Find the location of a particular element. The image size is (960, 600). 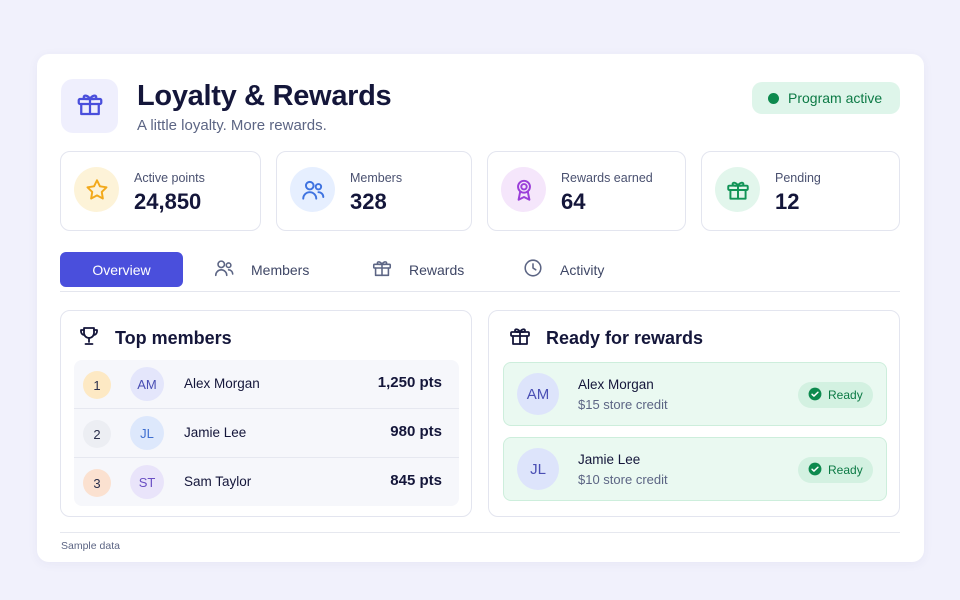

status-label: Program active is located at coordinates (835, 98).